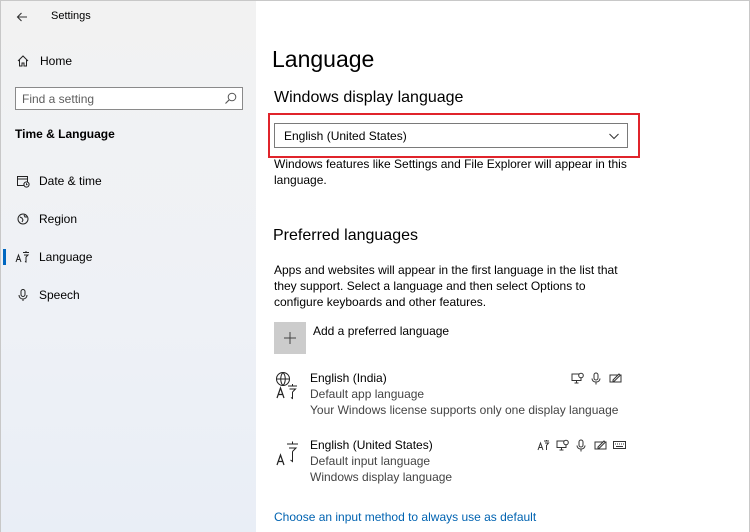  I want to click on search-input, so click(117, 98).